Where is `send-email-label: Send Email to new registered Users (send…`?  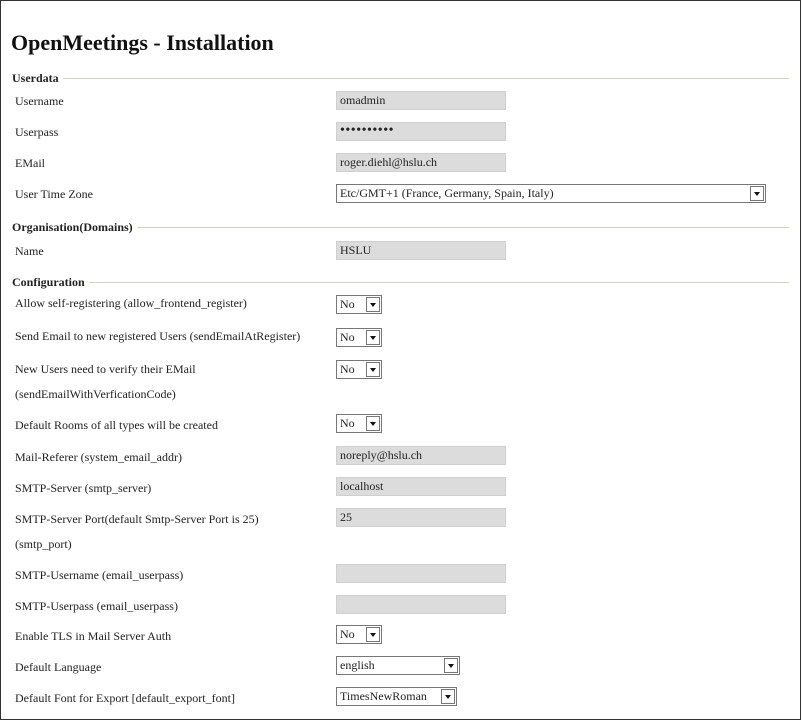
send-email-label: Send Email to new registered Users (send… is located at coordinates (158, 336).